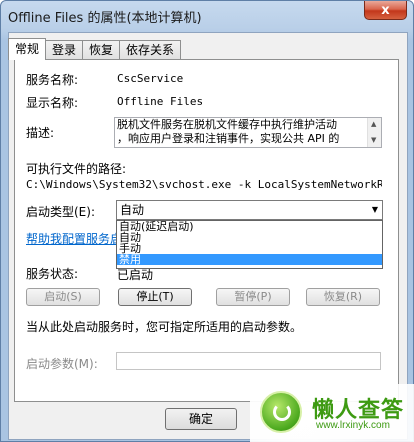  Describe the element at coordinates (155, 297) in the screenshot. I see `stop-button: 停止(T)` at that location.